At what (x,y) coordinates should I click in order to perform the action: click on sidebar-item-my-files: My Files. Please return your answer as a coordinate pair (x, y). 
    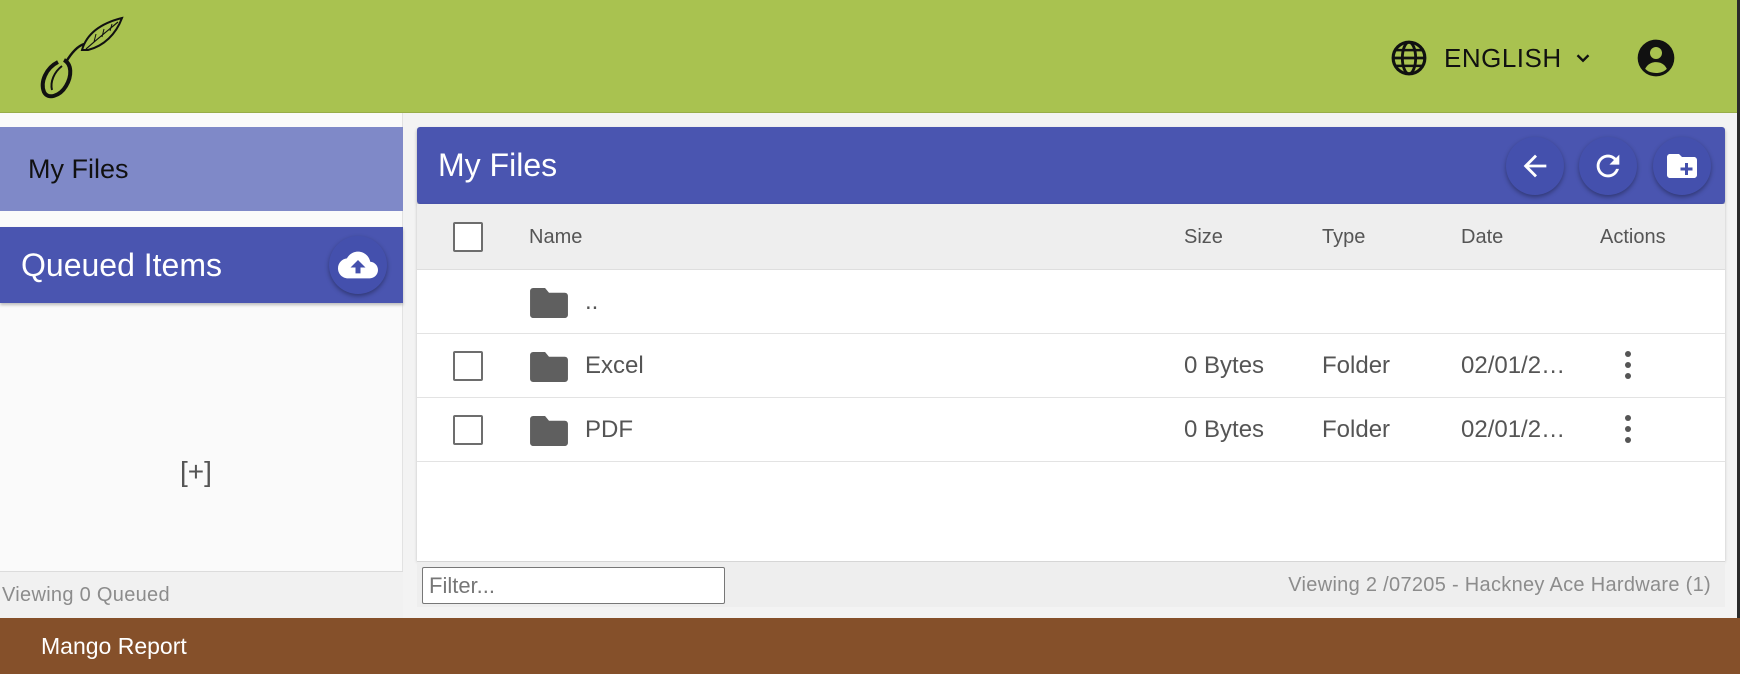
    Looking at the image, I should click on (201, 169).